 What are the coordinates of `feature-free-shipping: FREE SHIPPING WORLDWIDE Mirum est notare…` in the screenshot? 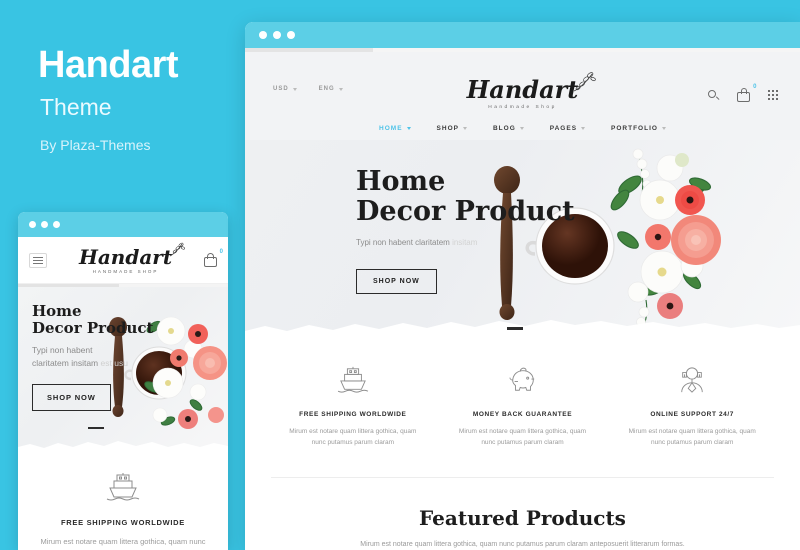 It's located at (353, 407).